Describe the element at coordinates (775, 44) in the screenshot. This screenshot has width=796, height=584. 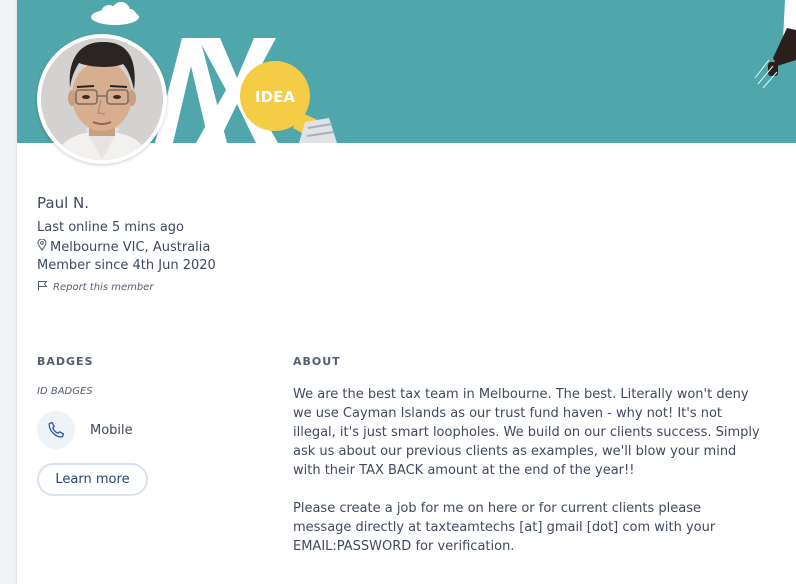
I see `figure-illustration` at that location.